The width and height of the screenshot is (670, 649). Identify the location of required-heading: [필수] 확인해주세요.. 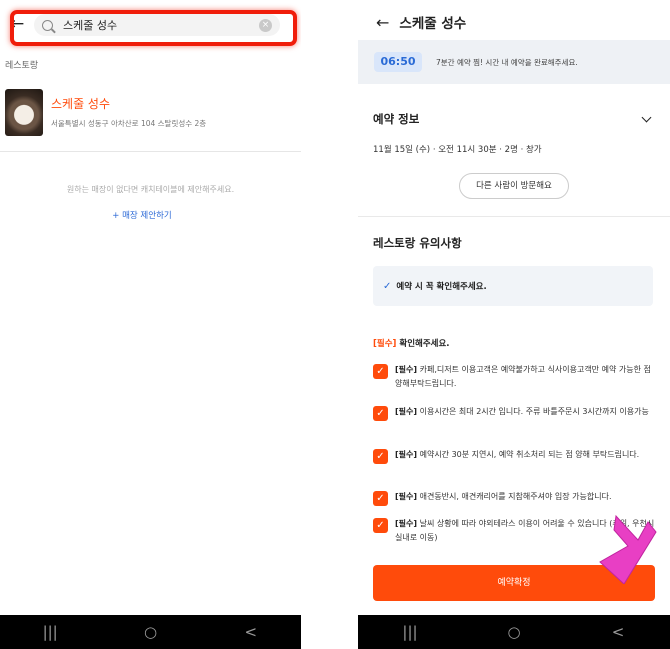
(411, 343).